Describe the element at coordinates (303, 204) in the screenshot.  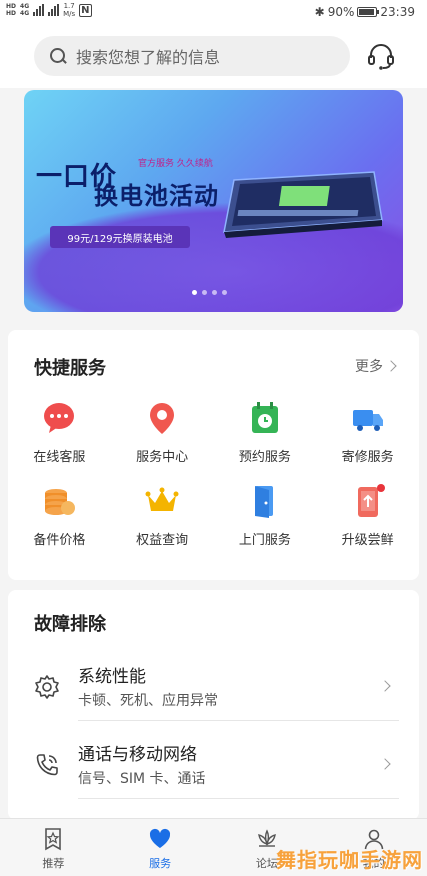
I see `phone-battery-illustration` at that location.